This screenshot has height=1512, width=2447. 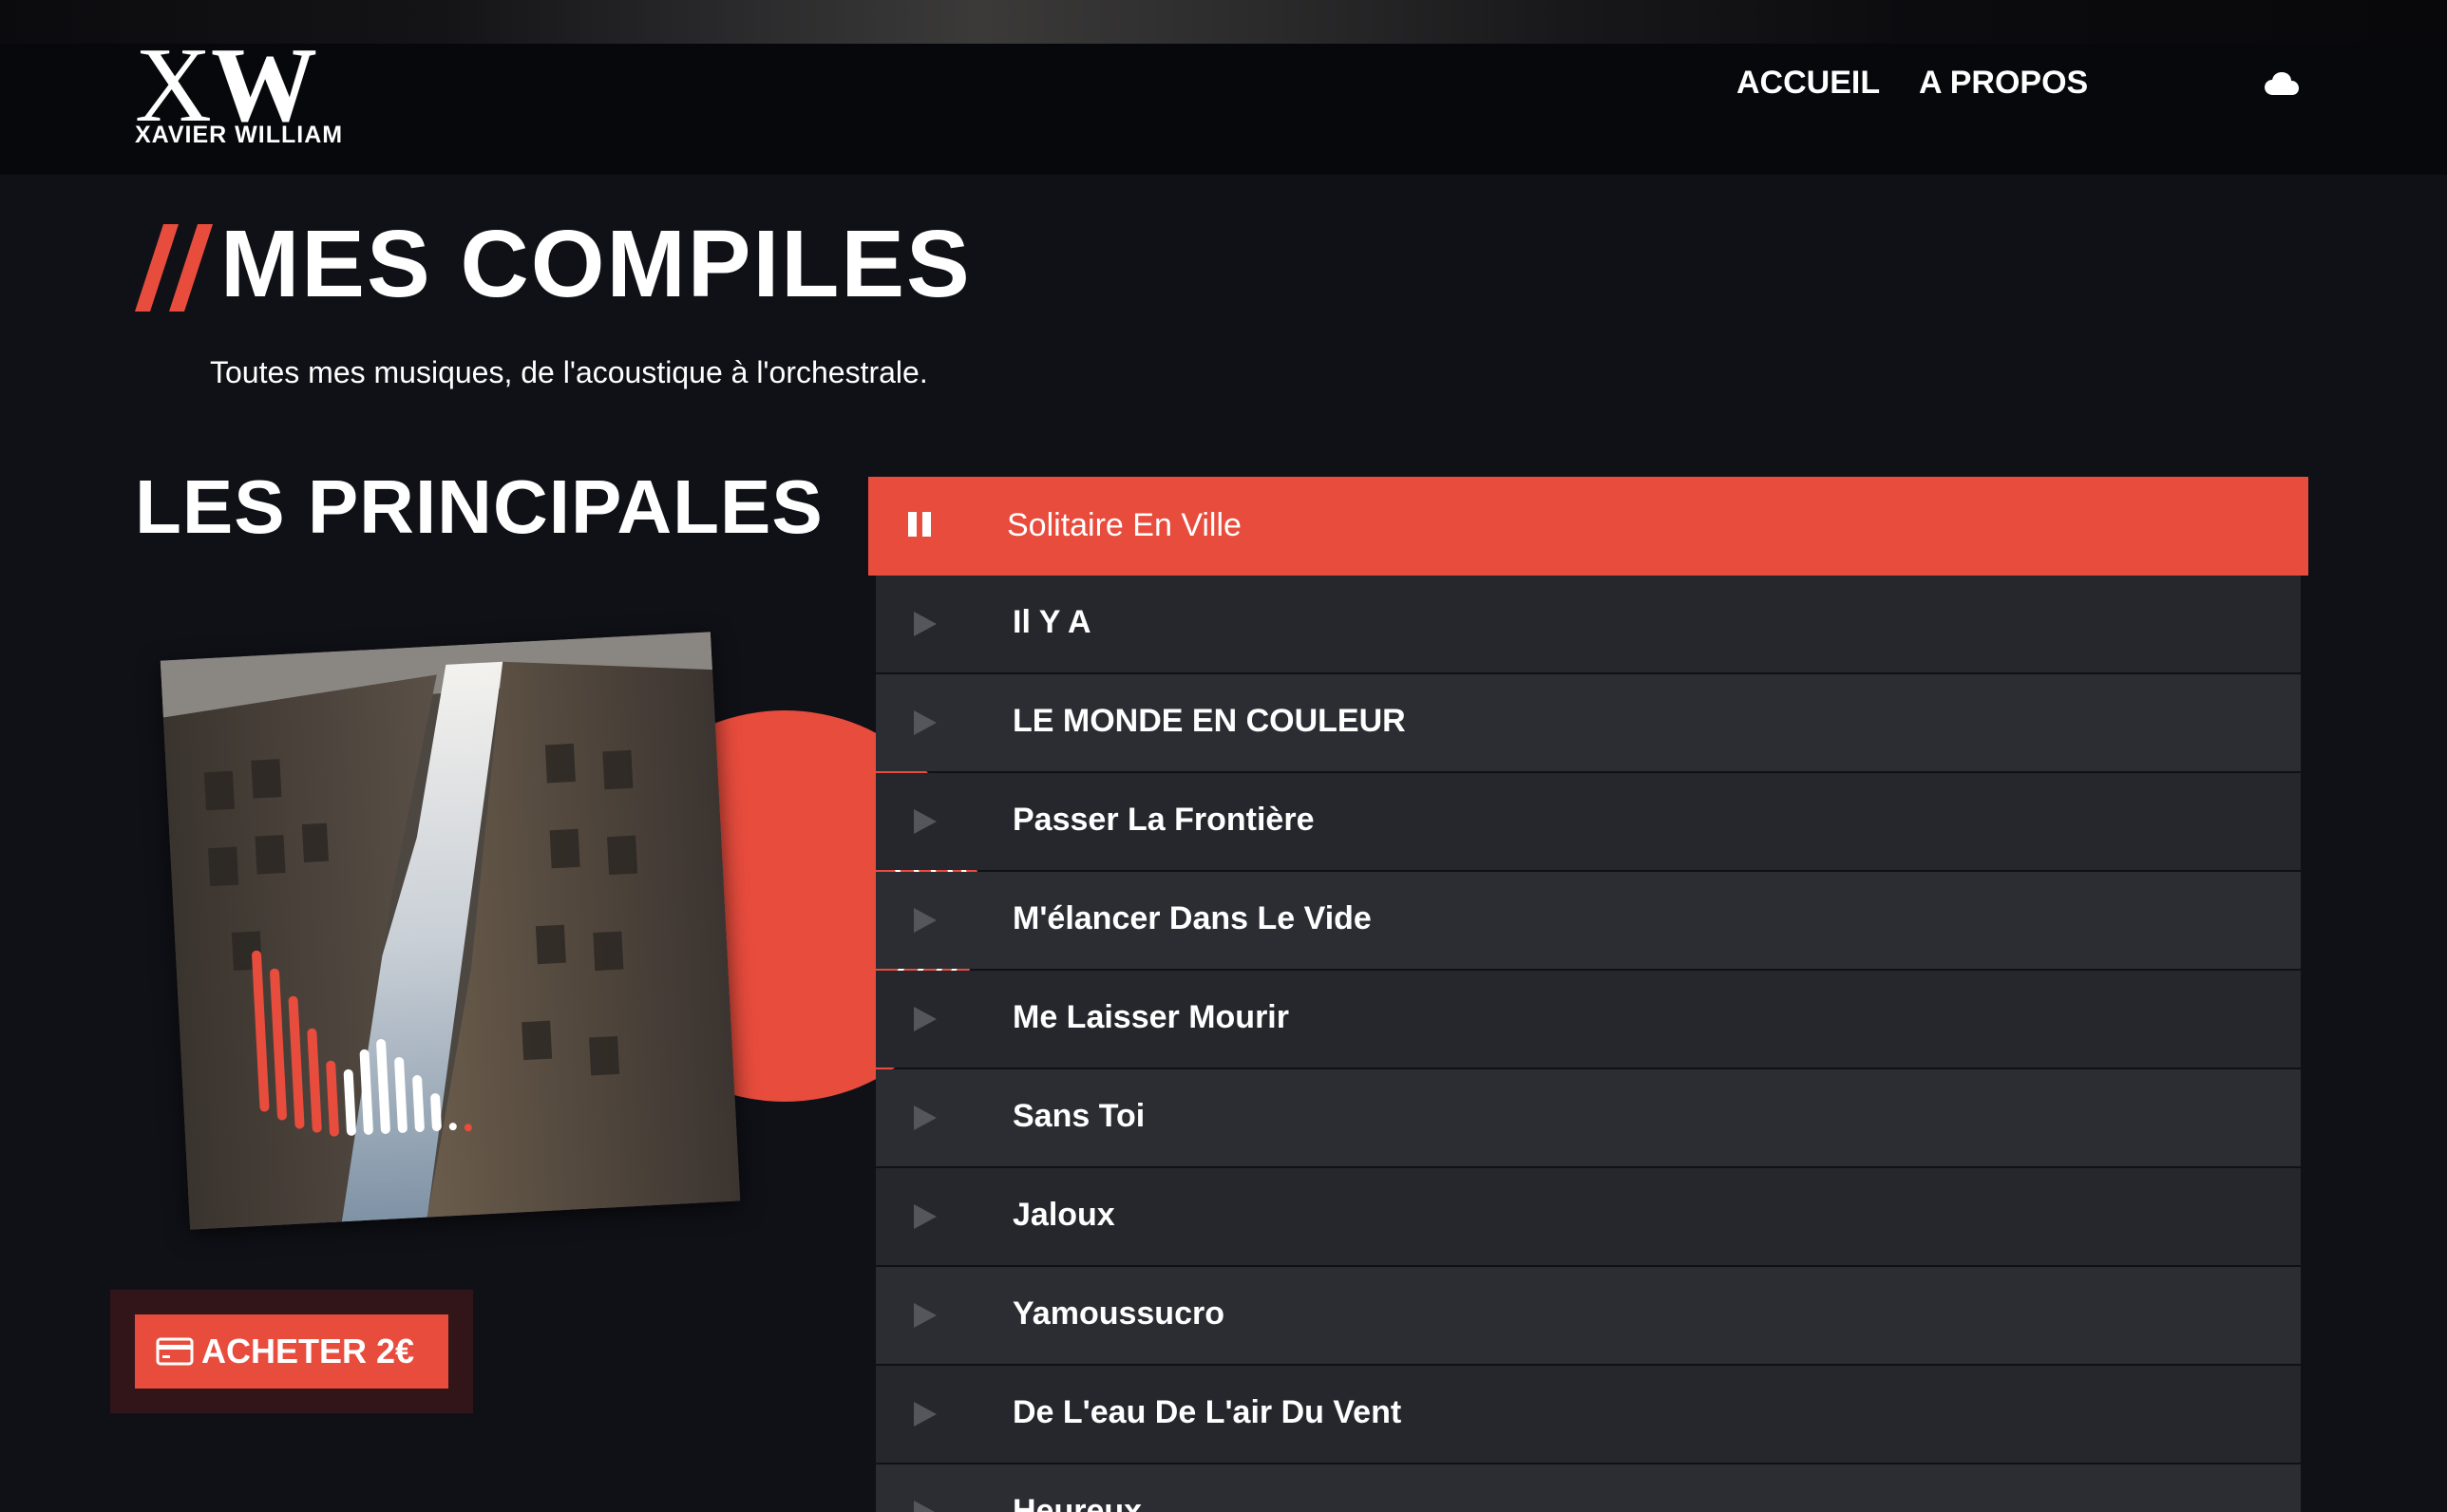 I want to click on pause-icon, so click(x=920, y=525).